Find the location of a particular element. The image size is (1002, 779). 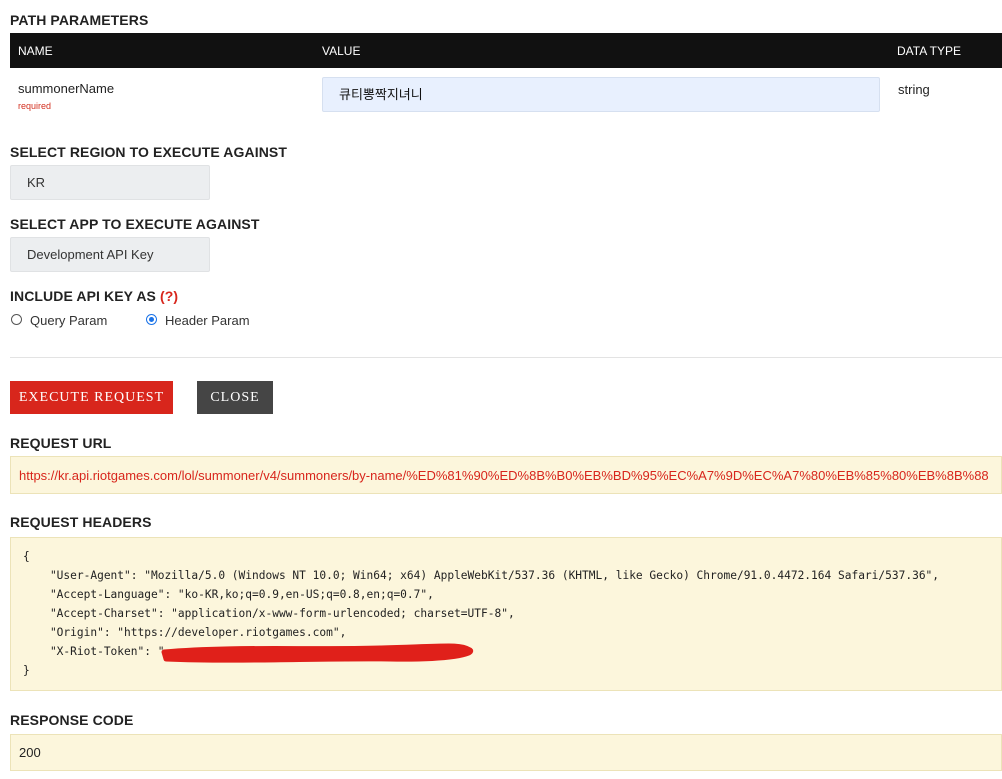

help-link: (?) is located at coordinates (169, 296).